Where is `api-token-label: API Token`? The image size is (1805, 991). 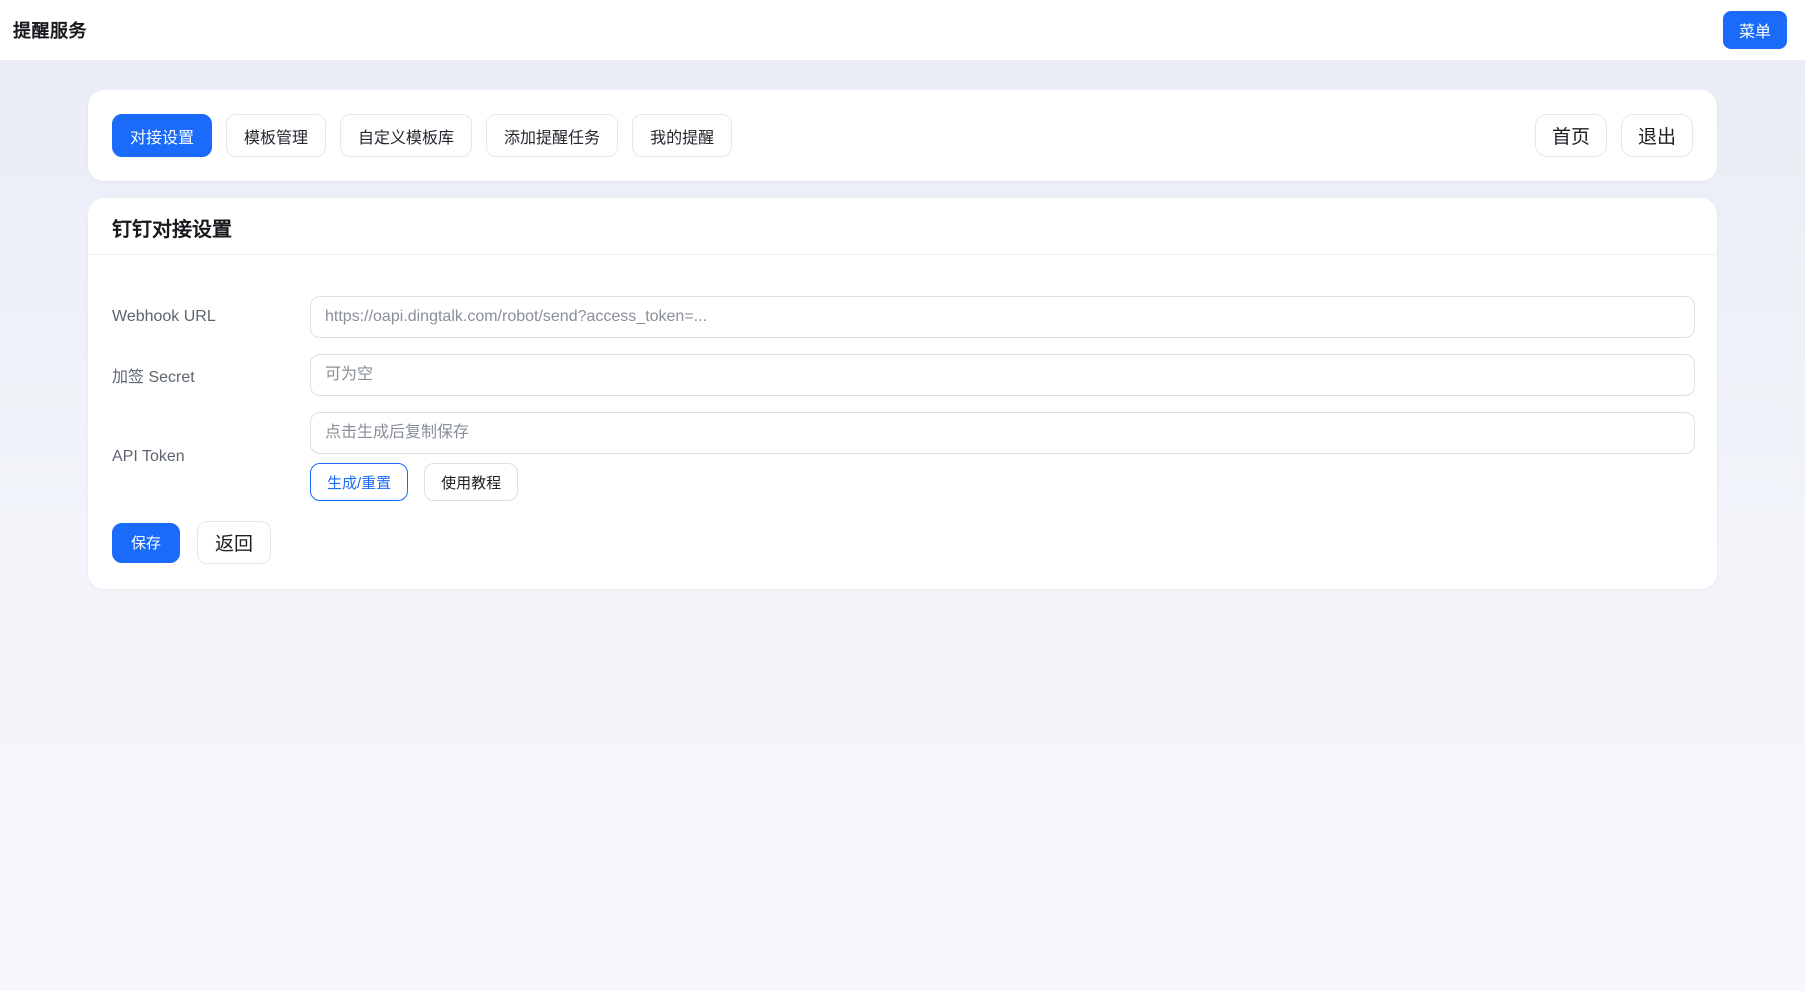
api-token-label: API Token is located at coordinates (148, 456).